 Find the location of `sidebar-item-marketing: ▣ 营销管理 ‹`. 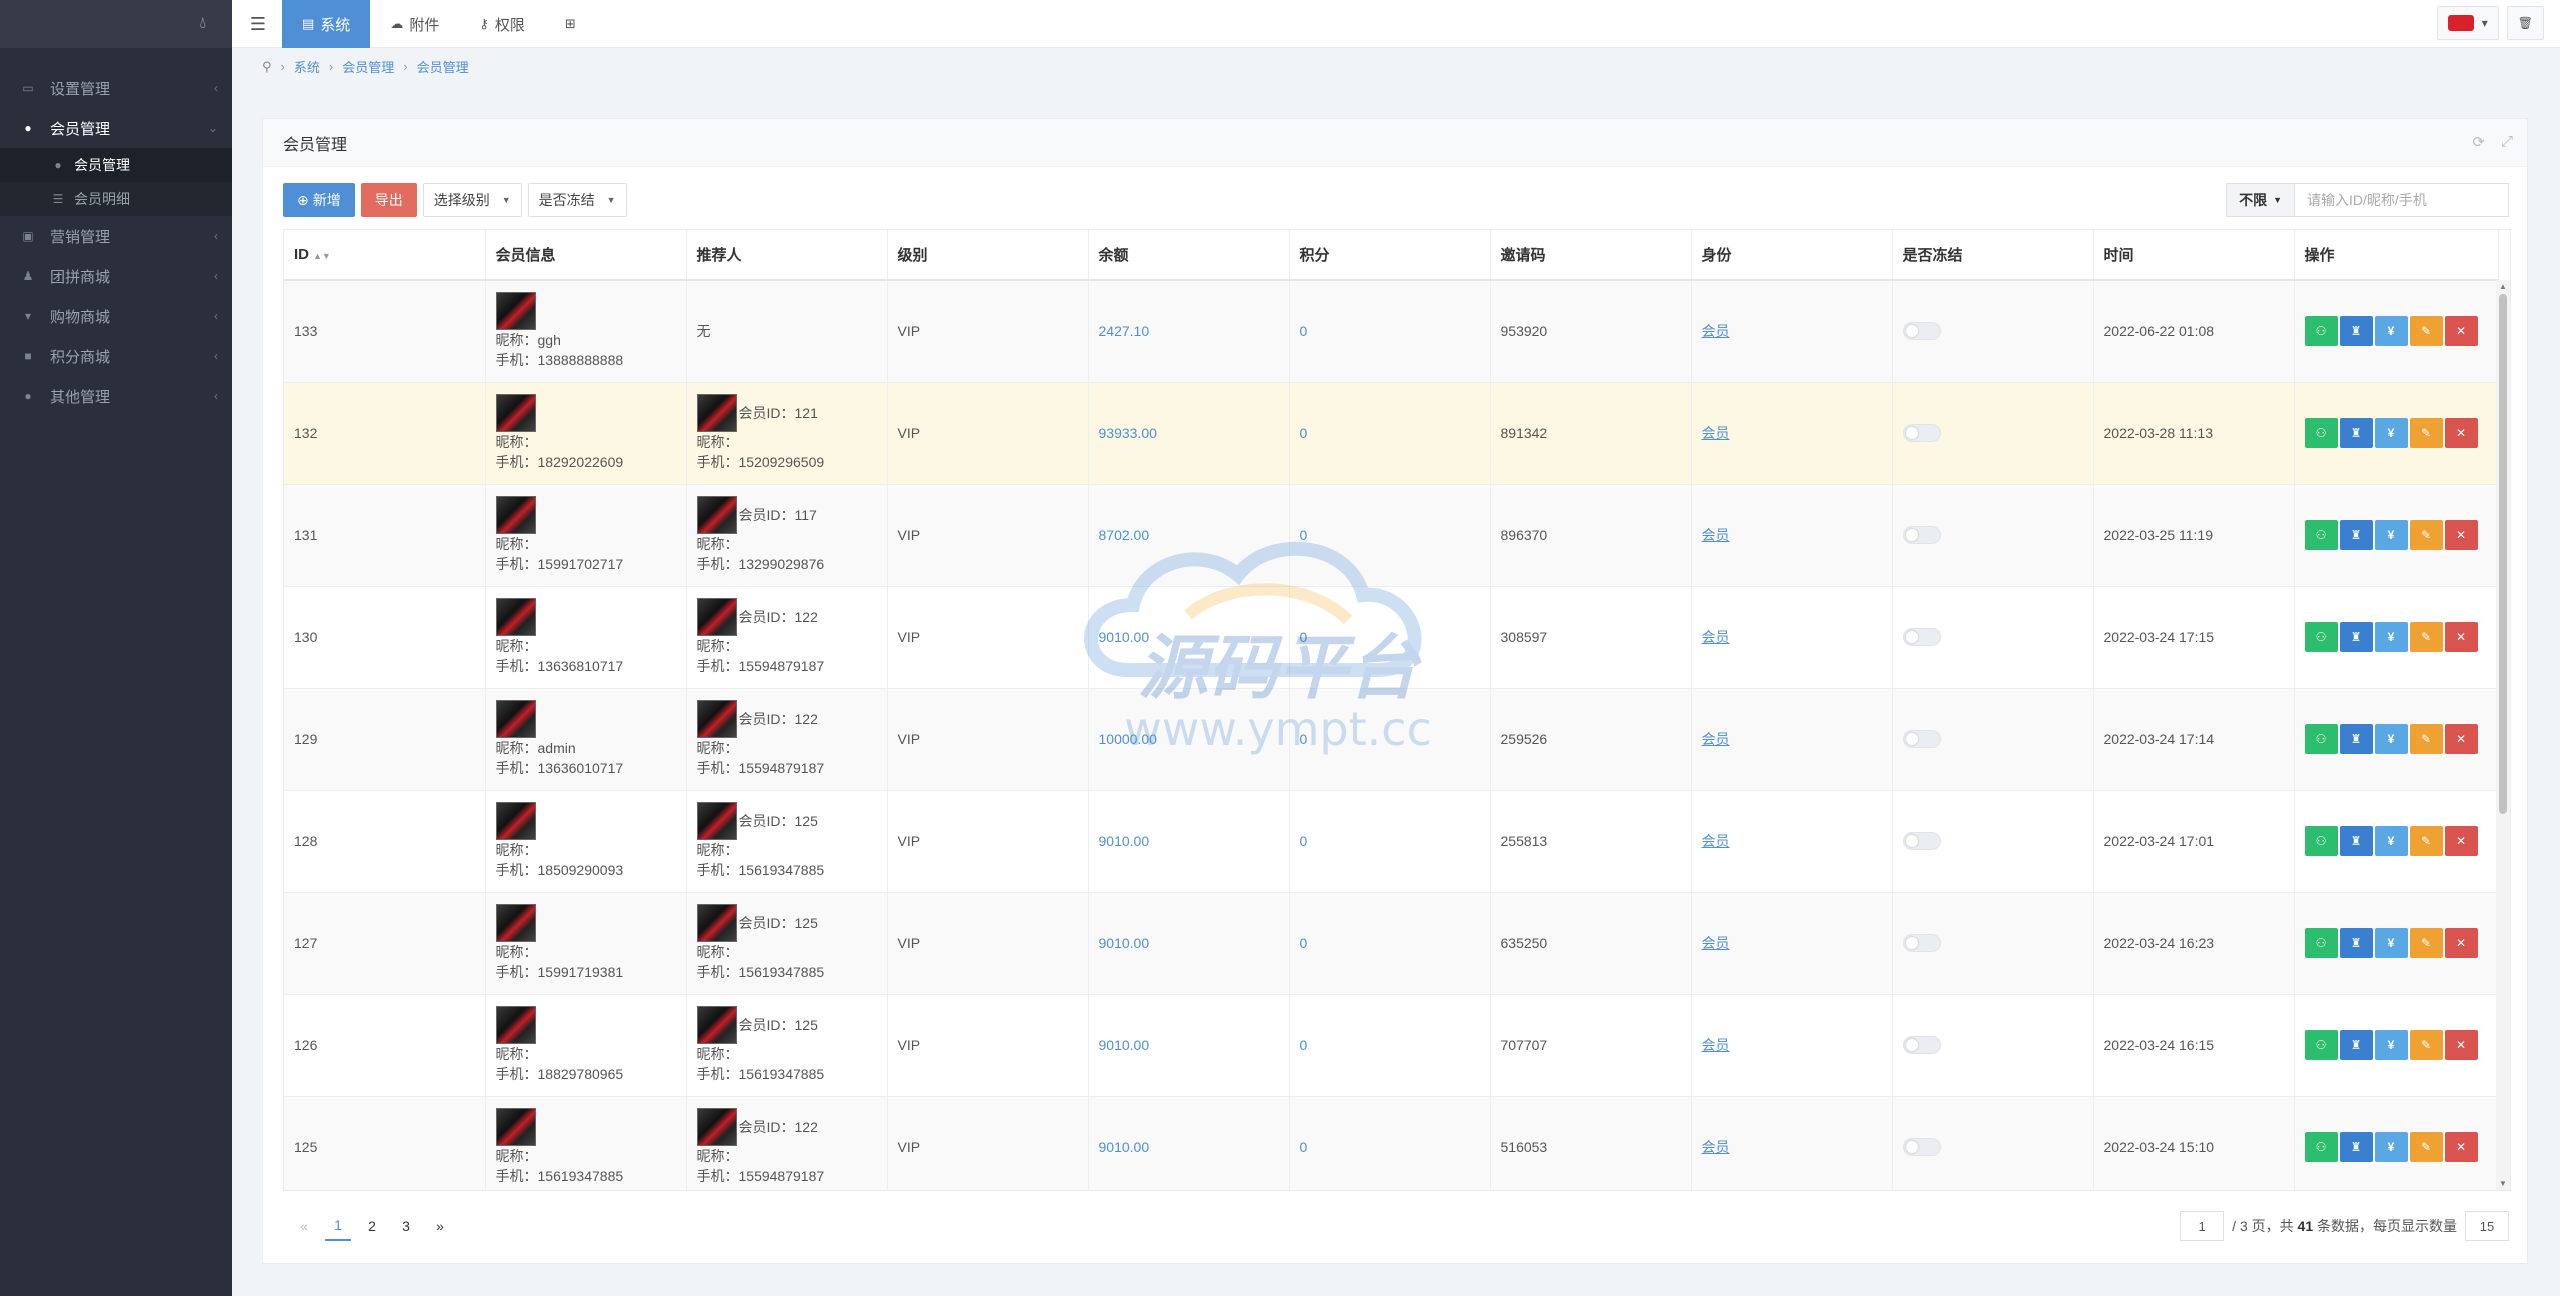

sidebar-item-marketing: ▣ 营销管理 ‹ is located at coordinates (116, 236).